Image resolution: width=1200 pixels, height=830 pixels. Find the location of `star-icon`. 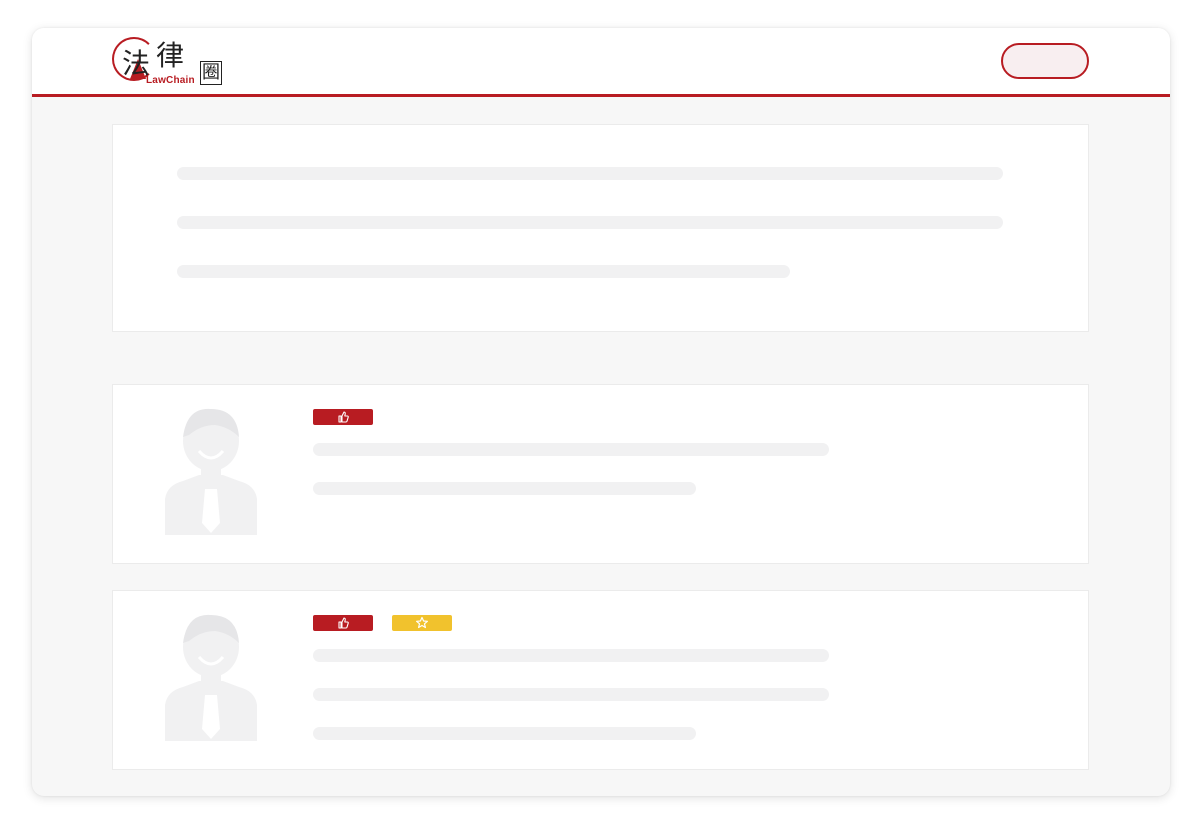

star-icon is located at coordinates (422, 622).